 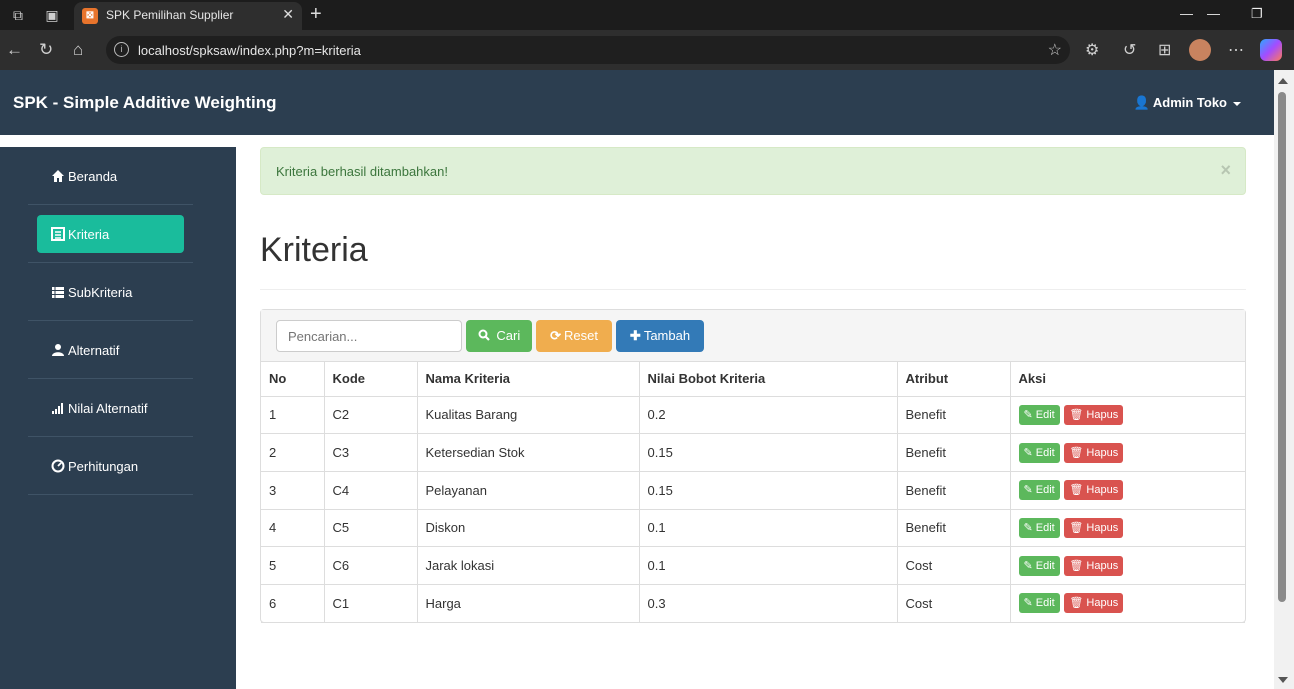 I want to click on app-brand: SPK - Simple Additive Weighting, so click(x=145, y=103).